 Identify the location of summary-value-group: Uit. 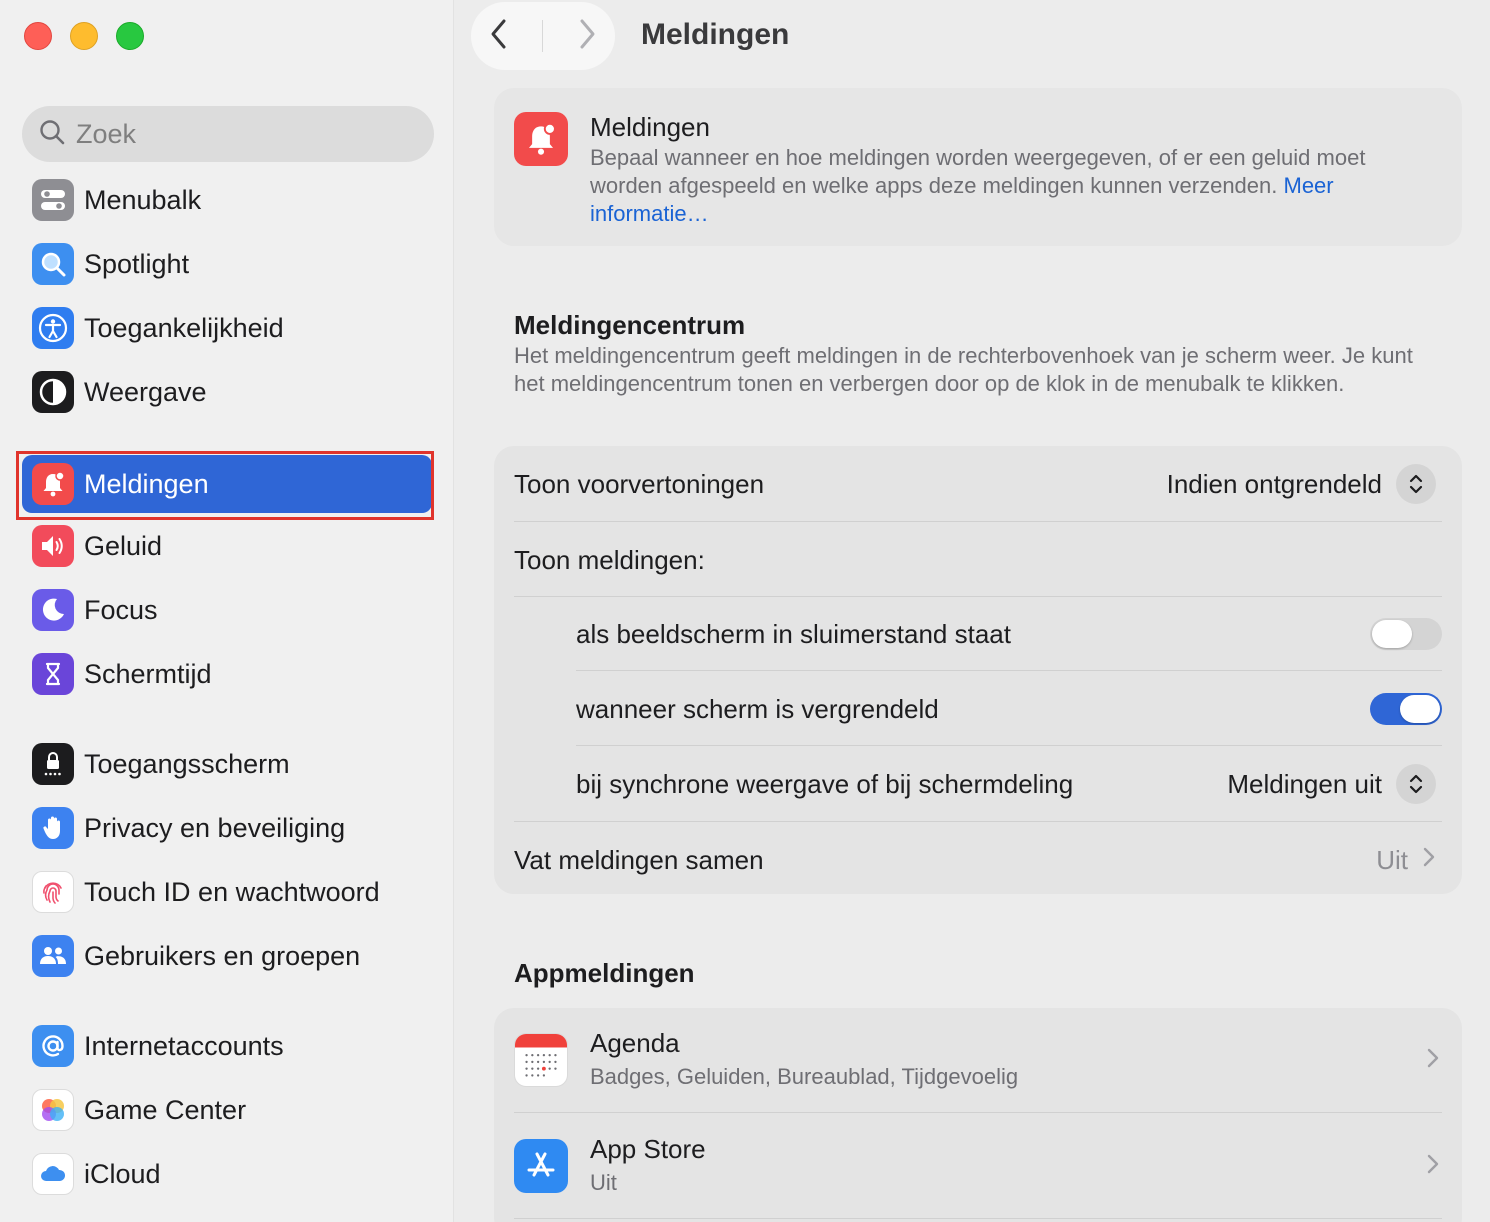
(1406, 860).